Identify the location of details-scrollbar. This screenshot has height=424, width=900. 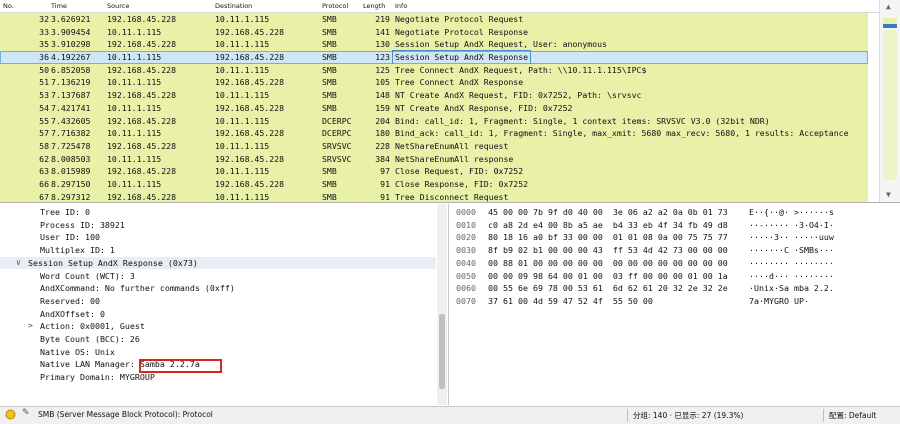
(442, 304).